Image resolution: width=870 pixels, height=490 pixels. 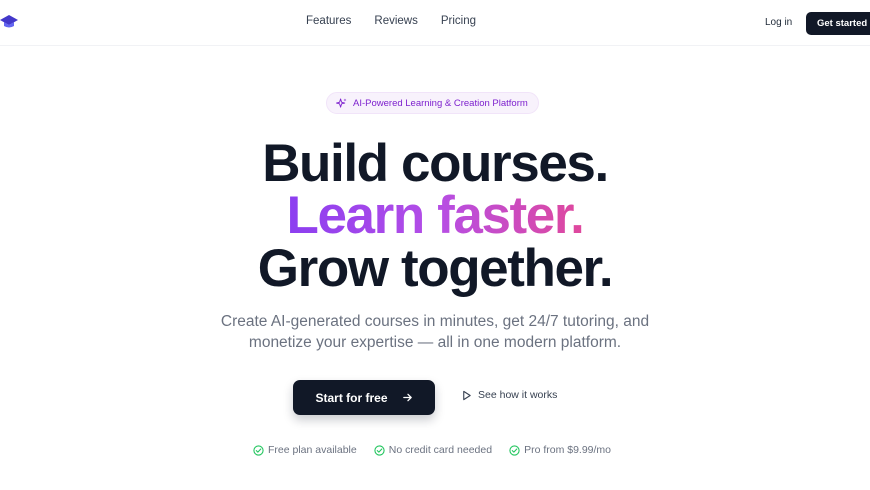 I want to click on badge-text: AI-Powered Learning & Creation Platform, so click(x=440, y=103).